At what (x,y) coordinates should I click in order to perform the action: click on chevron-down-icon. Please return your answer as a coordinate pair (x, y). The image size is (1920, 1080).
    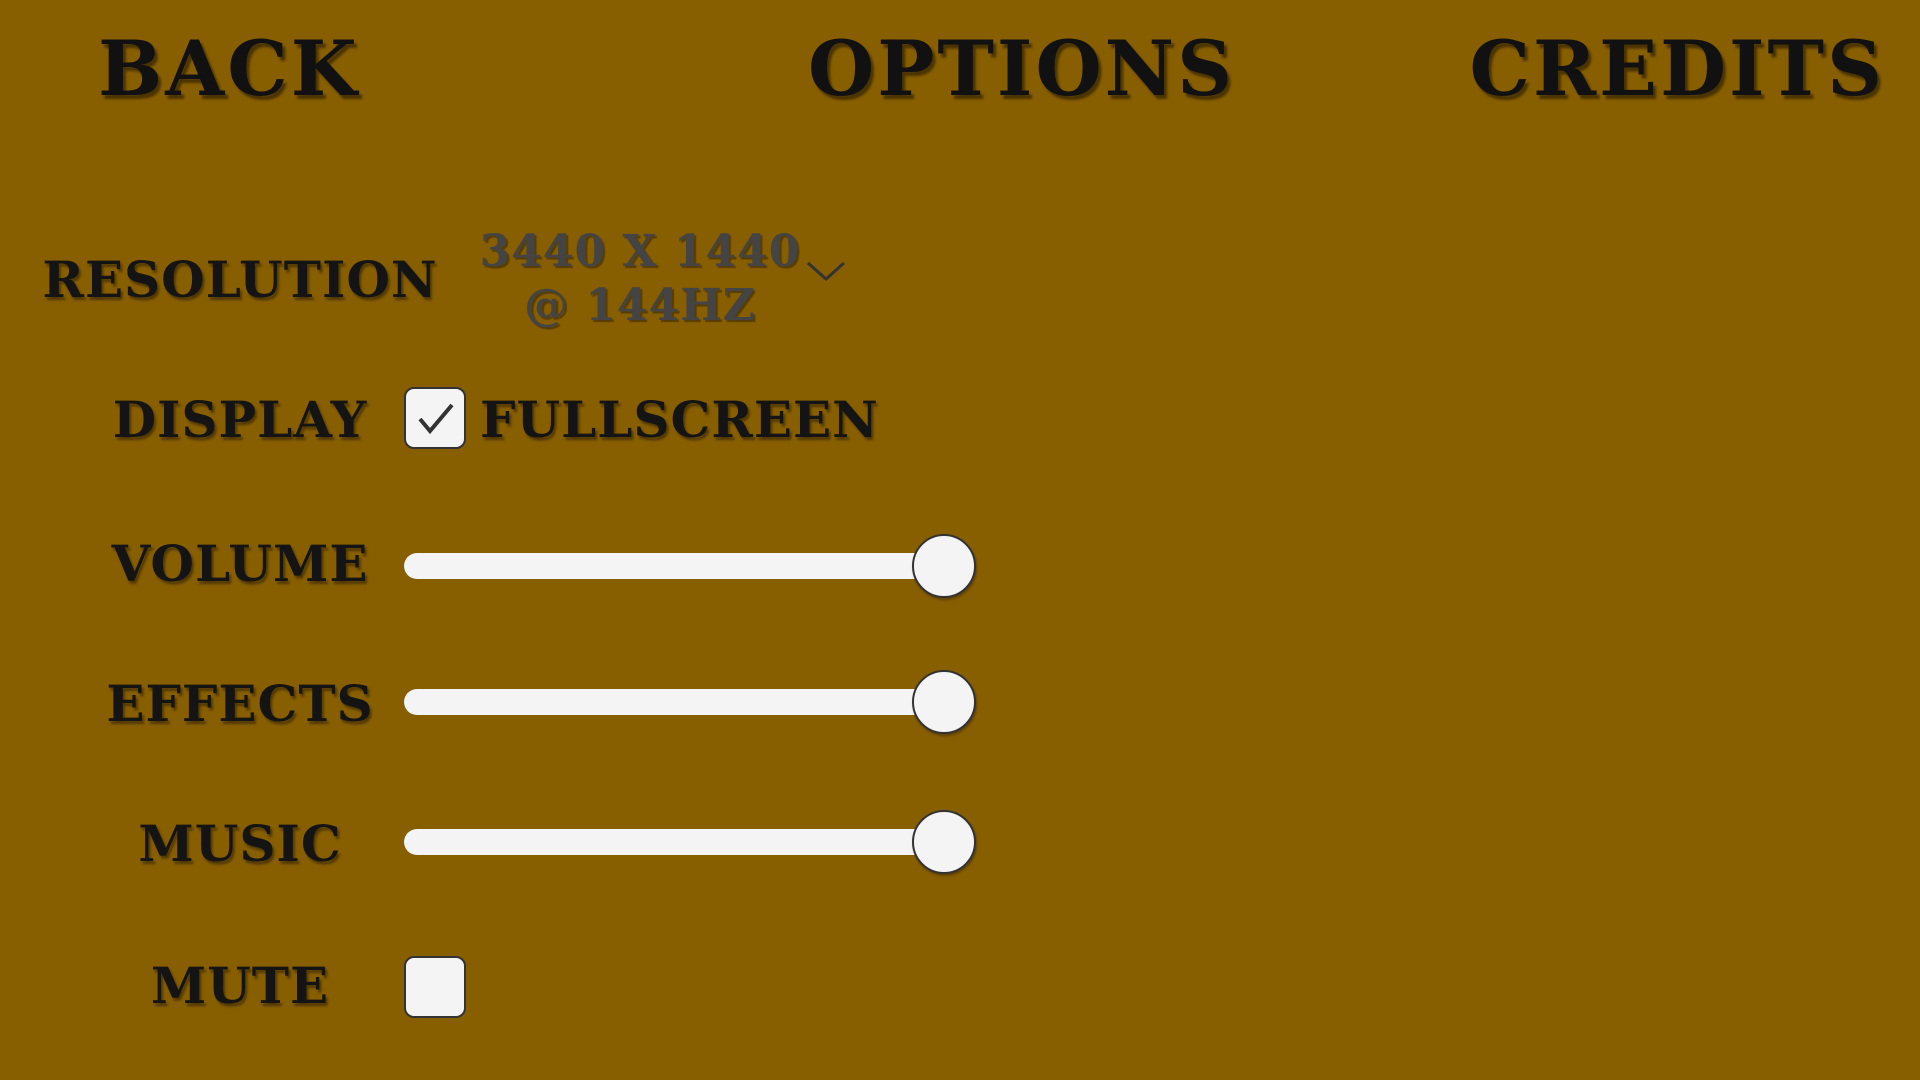
    Looking at the image, I should click on (826, 271).